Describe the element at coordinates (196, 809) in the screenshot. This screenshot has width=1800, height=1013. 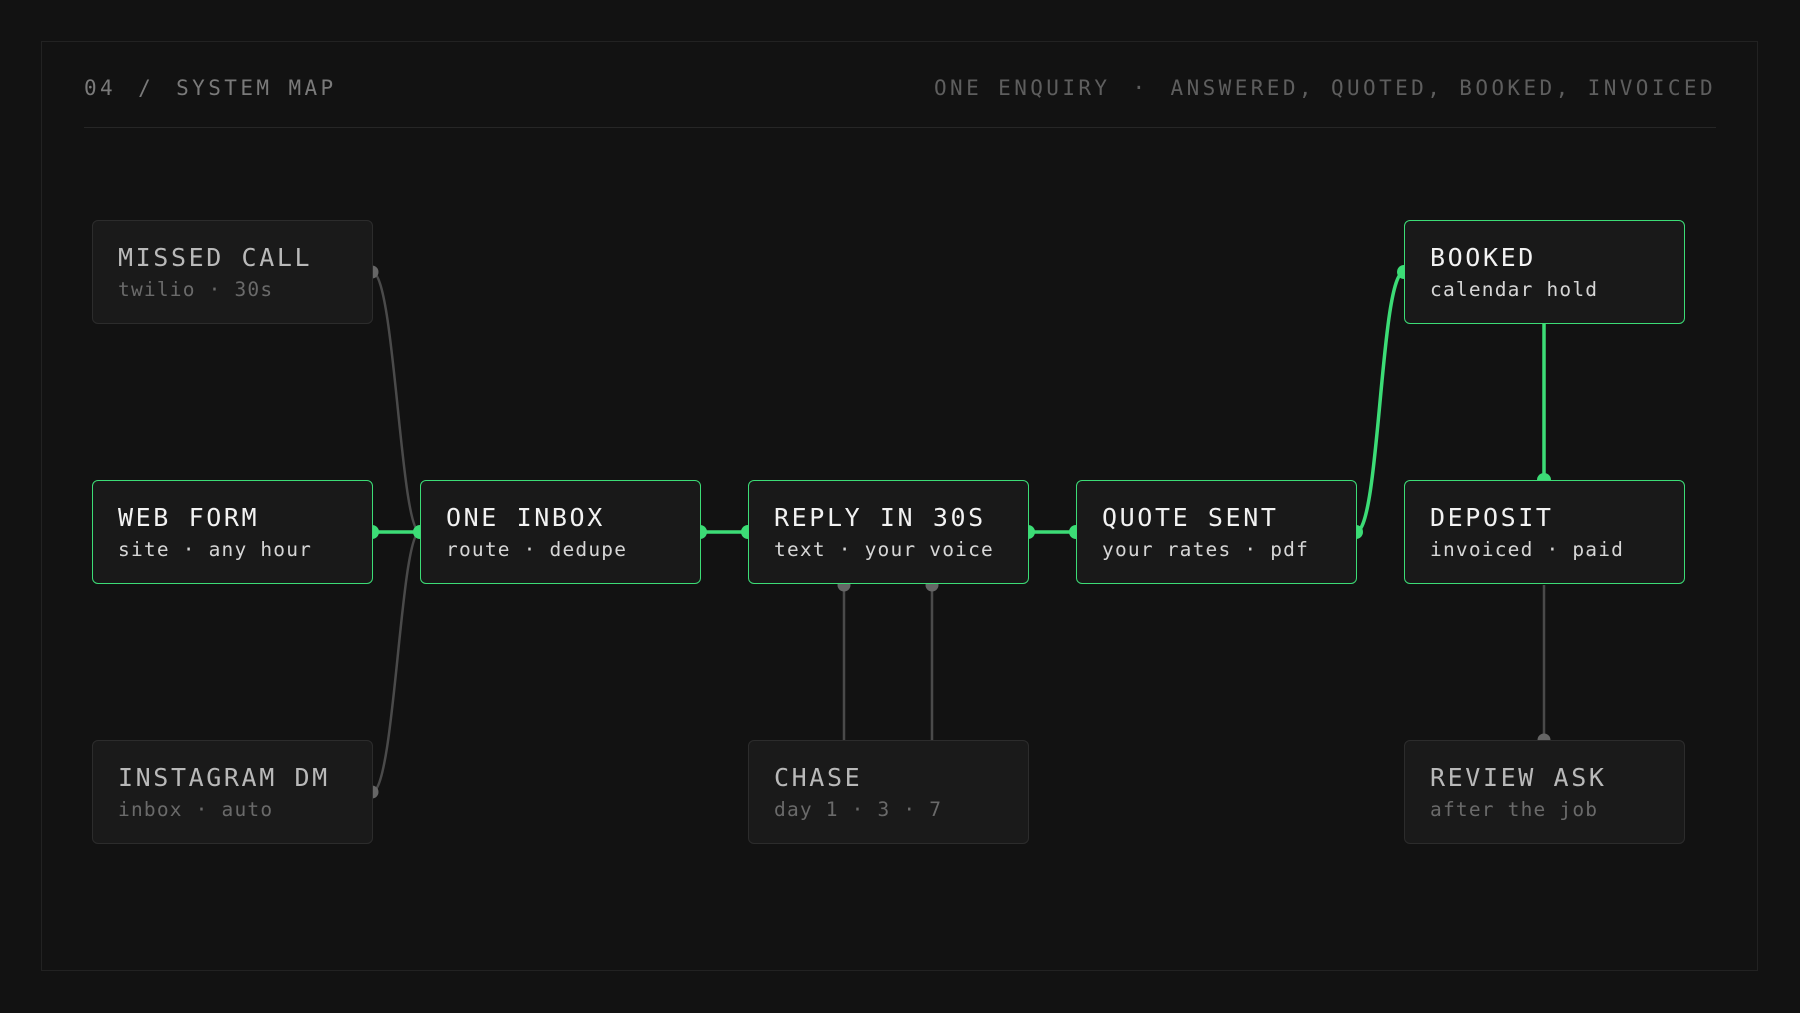
I see `node-subtitle: inbox · auto` at that location.